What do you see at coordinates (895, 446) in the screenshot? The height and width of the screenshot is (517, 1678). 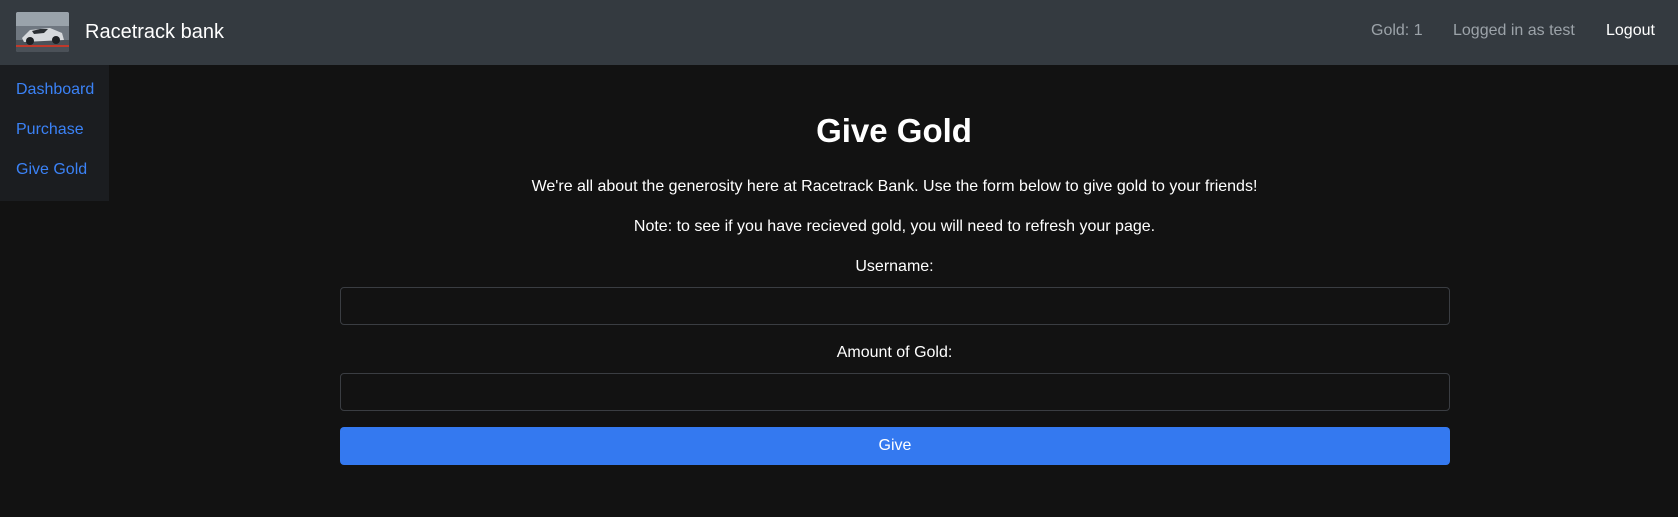 I see `give-button: Give` at bounding box center [895, 446].